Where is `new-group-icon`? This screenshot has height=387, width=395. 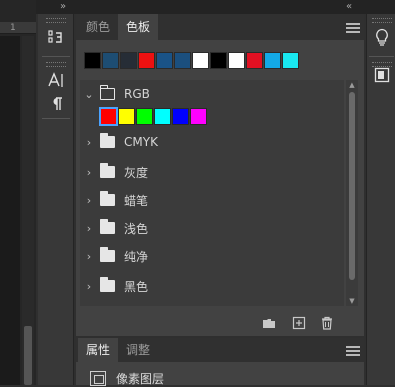 new-group-icon is located at coordinates (269, 323).